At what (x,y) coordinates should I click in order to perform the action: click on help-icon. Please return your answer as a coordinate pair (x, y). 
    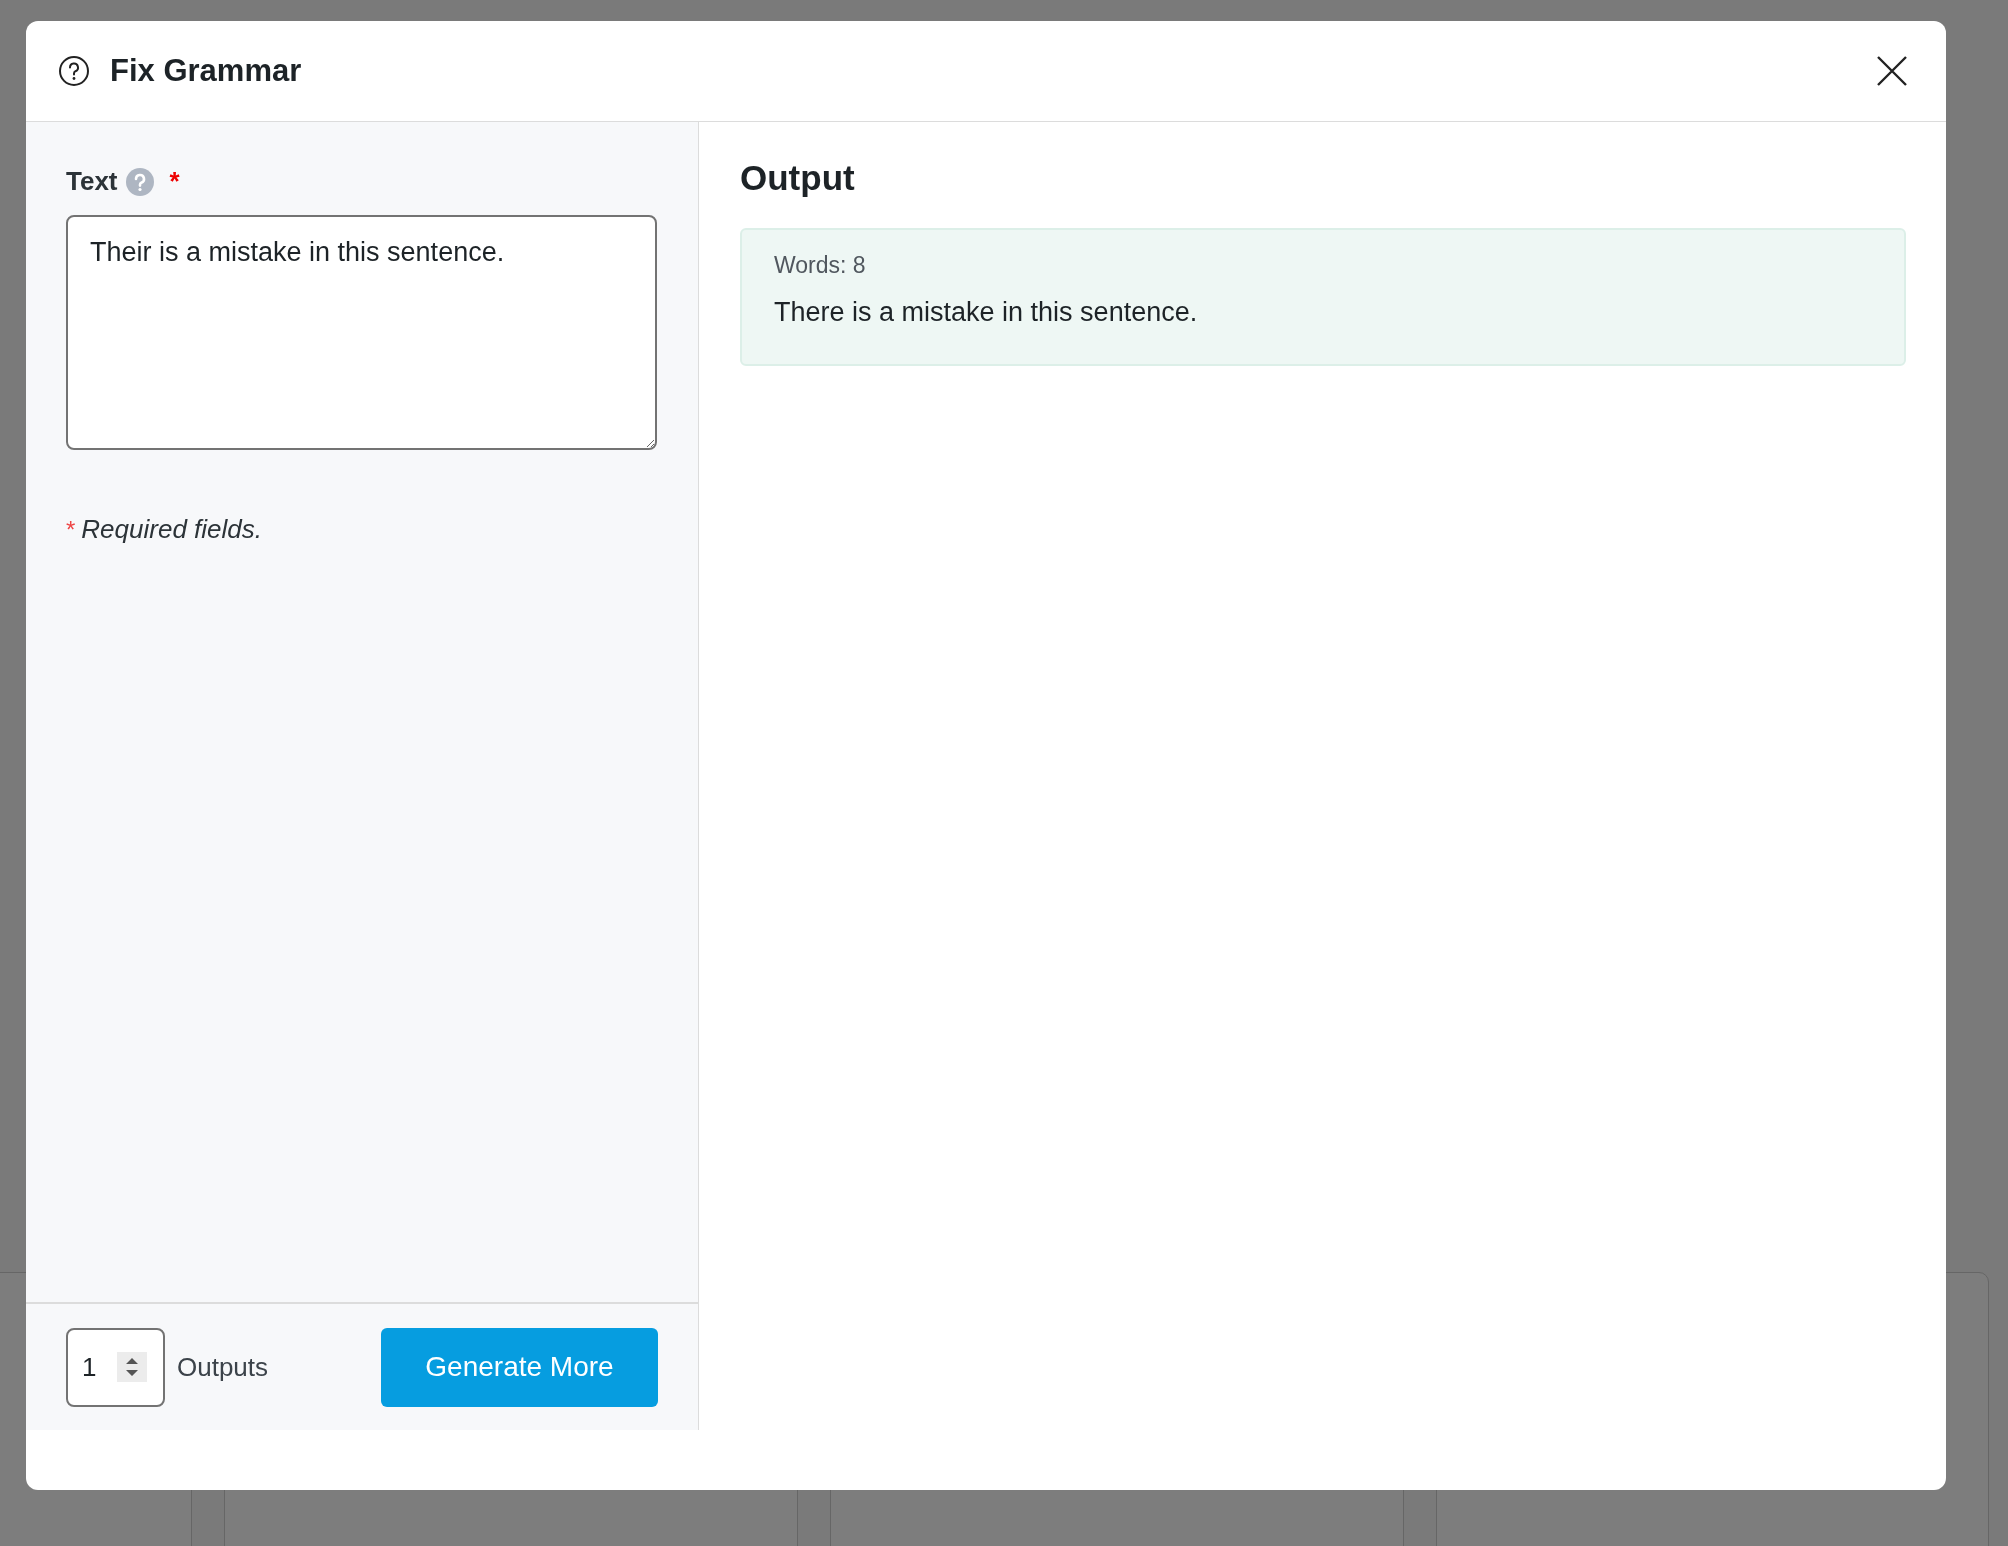
    Looking at the image, I should click on (74, 71).